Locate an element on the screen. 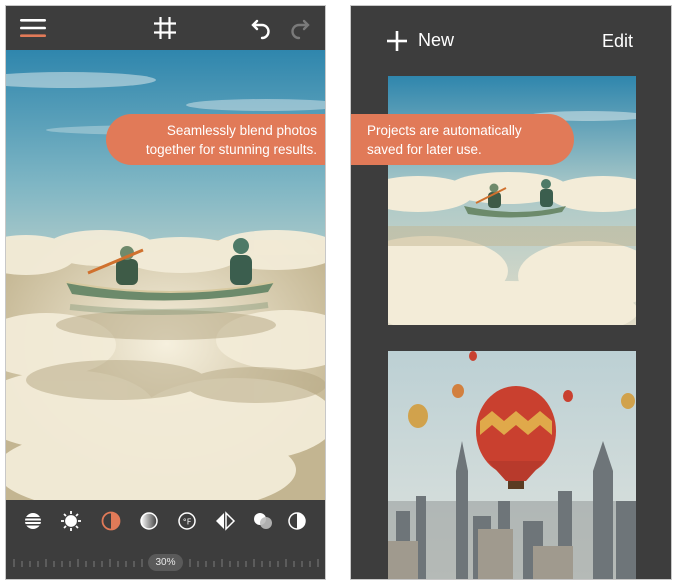 The image size is (677, 585). edit-button: Edit is located at coordinates (617, 41).